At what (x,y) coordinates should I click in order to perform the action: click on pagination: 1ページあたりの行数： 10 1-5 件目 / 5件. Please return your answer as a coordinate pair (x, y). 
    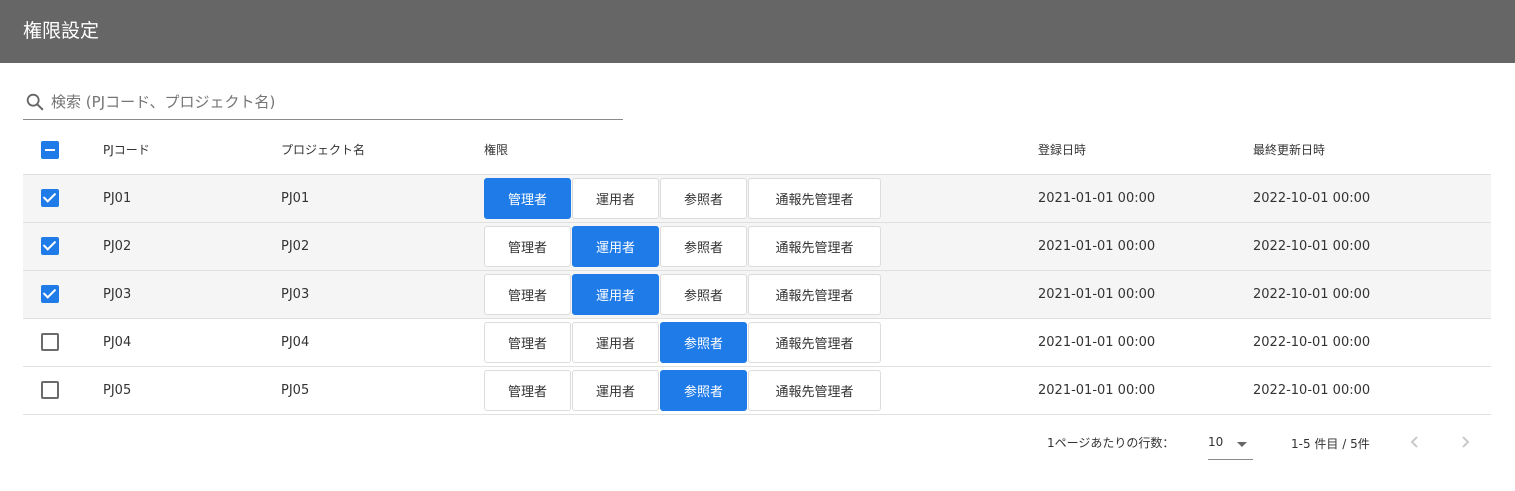
    Looking at the image, I should click on (757, 446).